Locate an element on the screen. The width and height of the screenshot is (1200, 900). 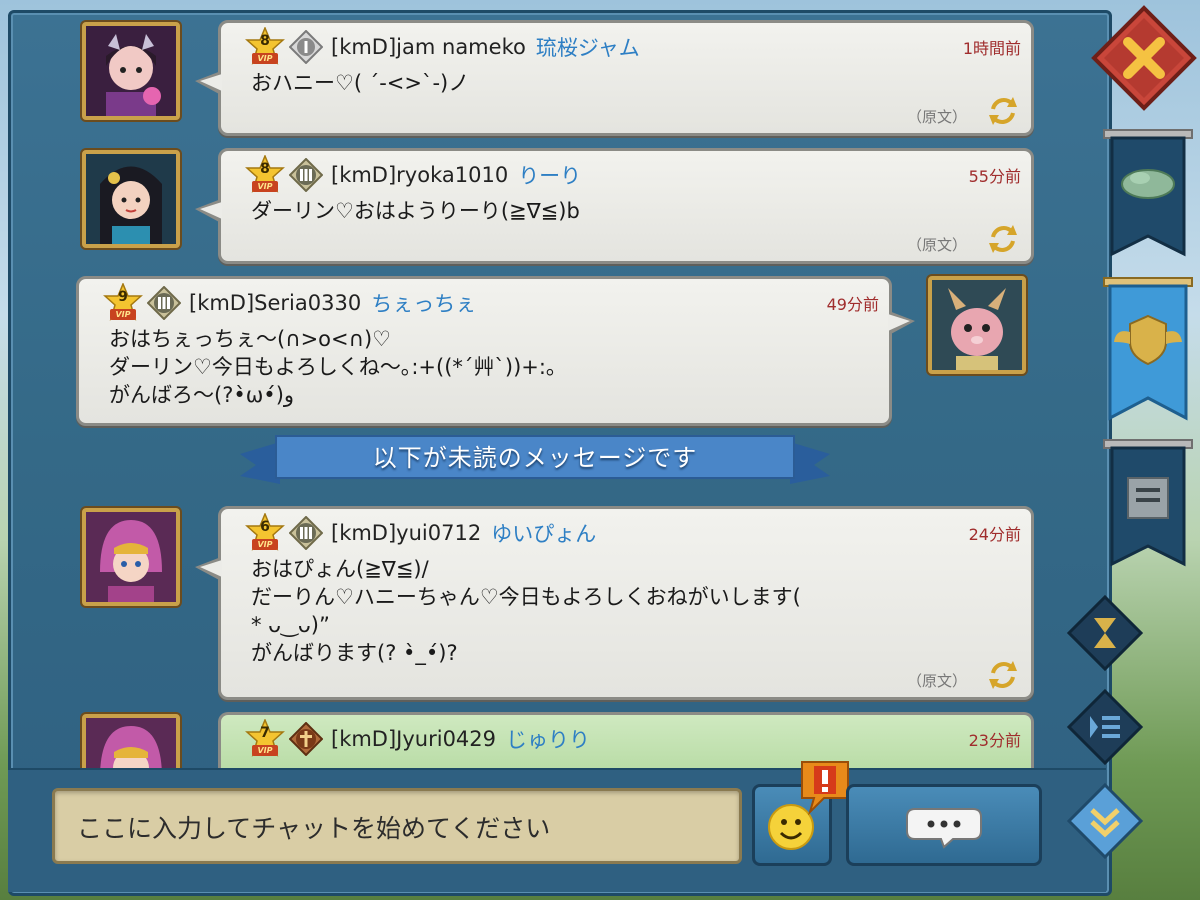
scroll-to-bottom-button is located at coordinates (1105, 821).